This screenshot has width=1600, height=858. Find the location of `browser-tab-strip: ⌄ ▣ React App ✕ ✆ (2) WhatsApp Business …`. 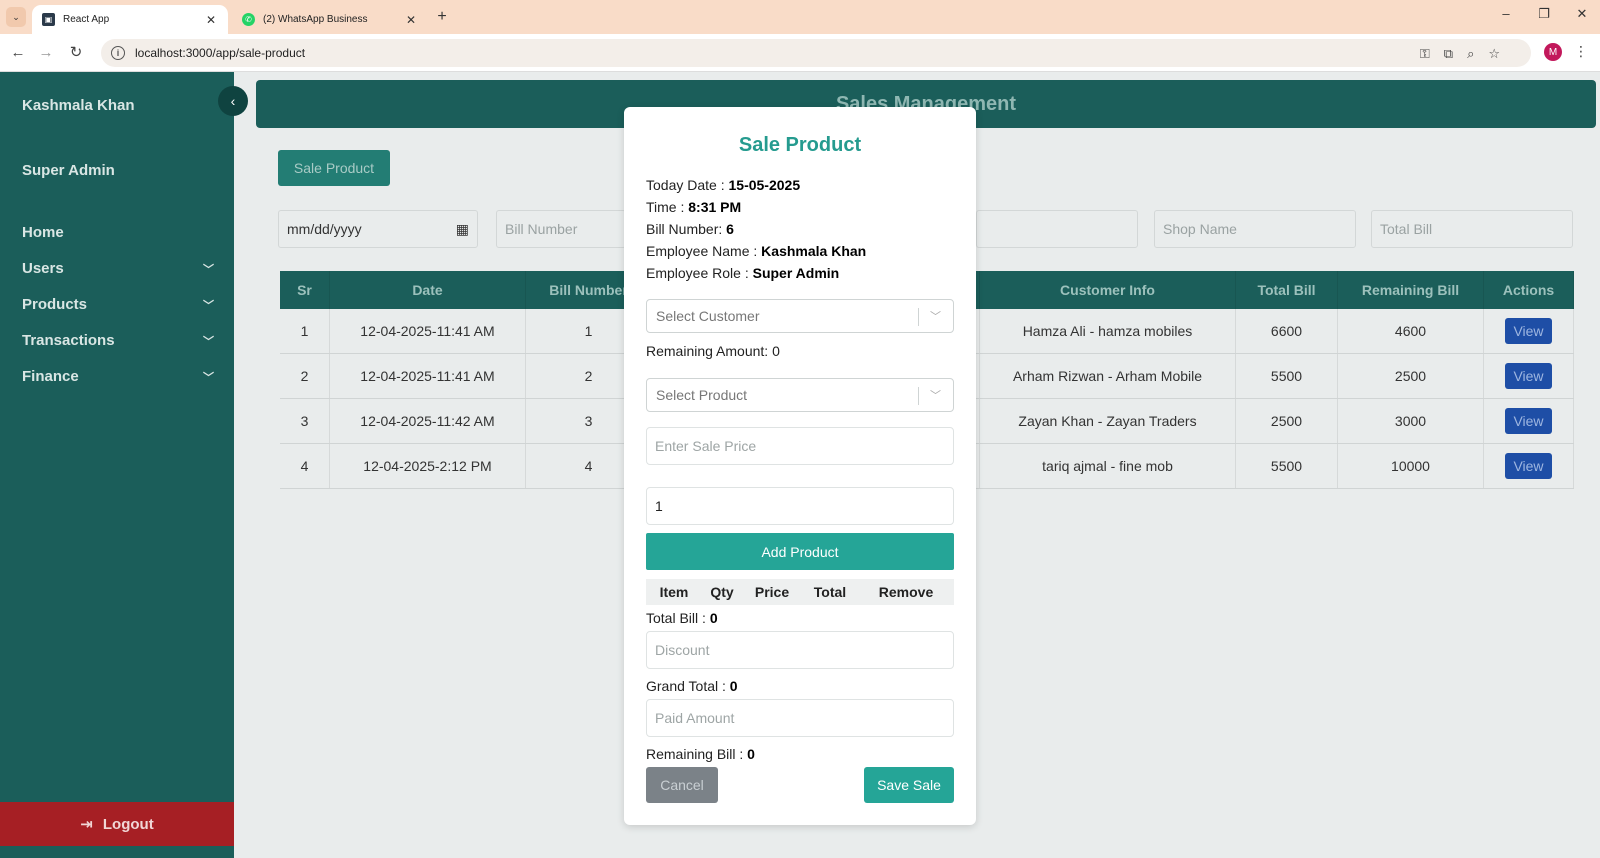

browser-tab-strip: ⌄ ▣ React App ✕ ✆ (2) WhatsApp Business … is located at coordinates (800, 17).